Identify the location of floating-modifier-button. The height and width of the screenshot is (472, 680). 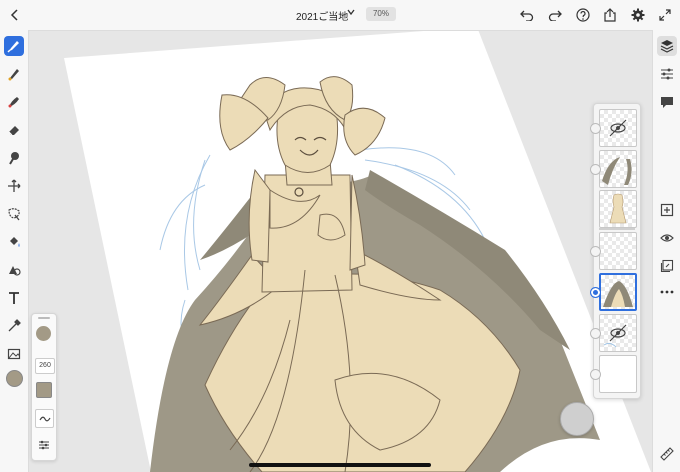
(577, 419).